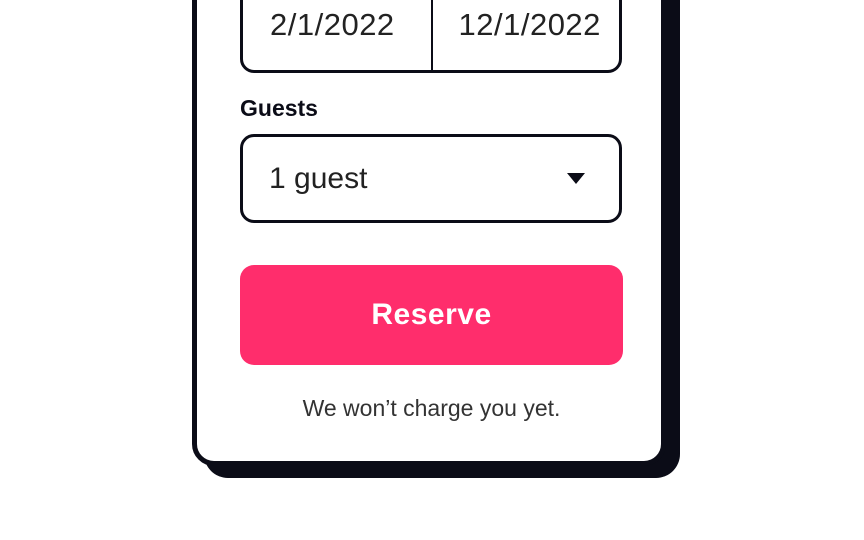 This screenshot has width=864, height=540. What do you see at coordinates (279, 108) in the screenshot?
I see `guests-label: Guests` at bounding box center [279, 108].